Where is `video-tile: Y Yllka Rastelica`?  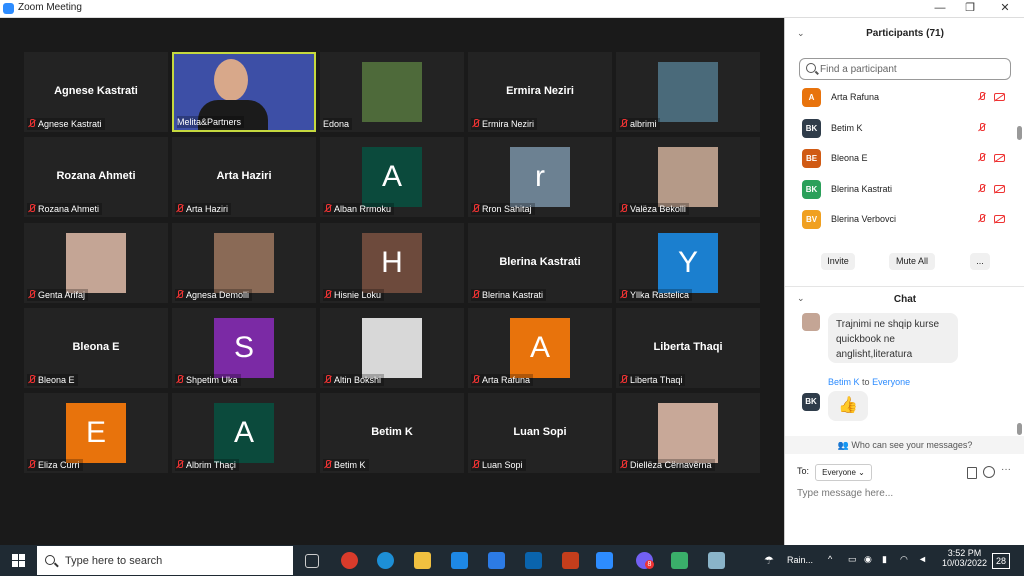 video-tile: Y Yllka Rastelica is located at coordinates (688, 263).